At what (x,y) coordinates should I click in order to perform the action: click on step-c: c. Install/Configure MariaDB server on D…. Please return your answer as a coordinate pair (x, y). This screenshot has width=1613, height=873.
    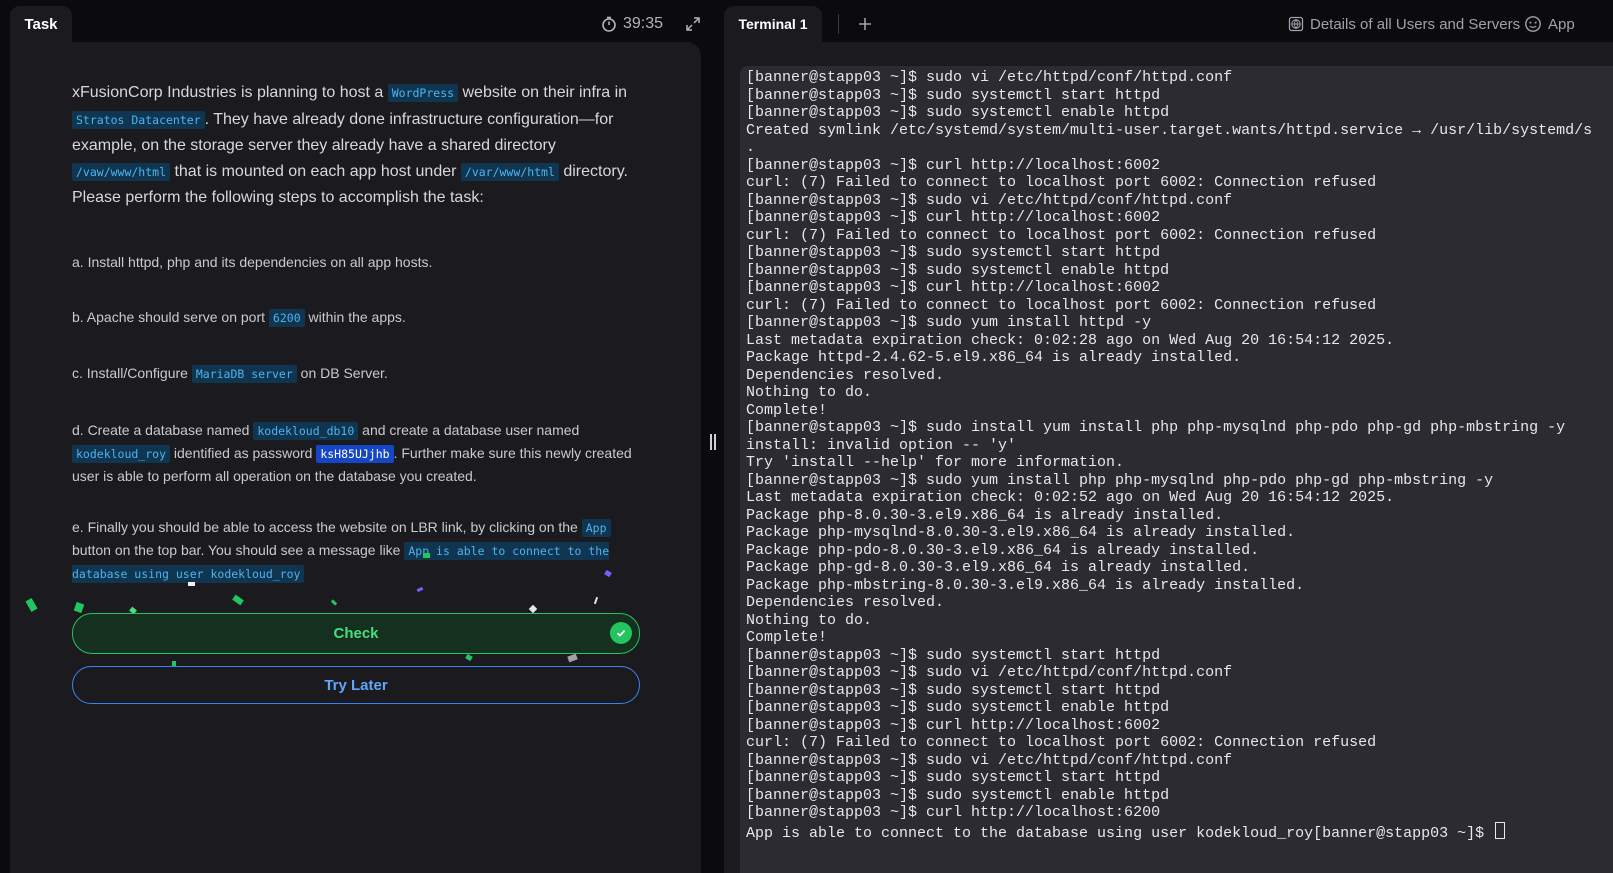
    Looking at the image, I should click on (357, 373).